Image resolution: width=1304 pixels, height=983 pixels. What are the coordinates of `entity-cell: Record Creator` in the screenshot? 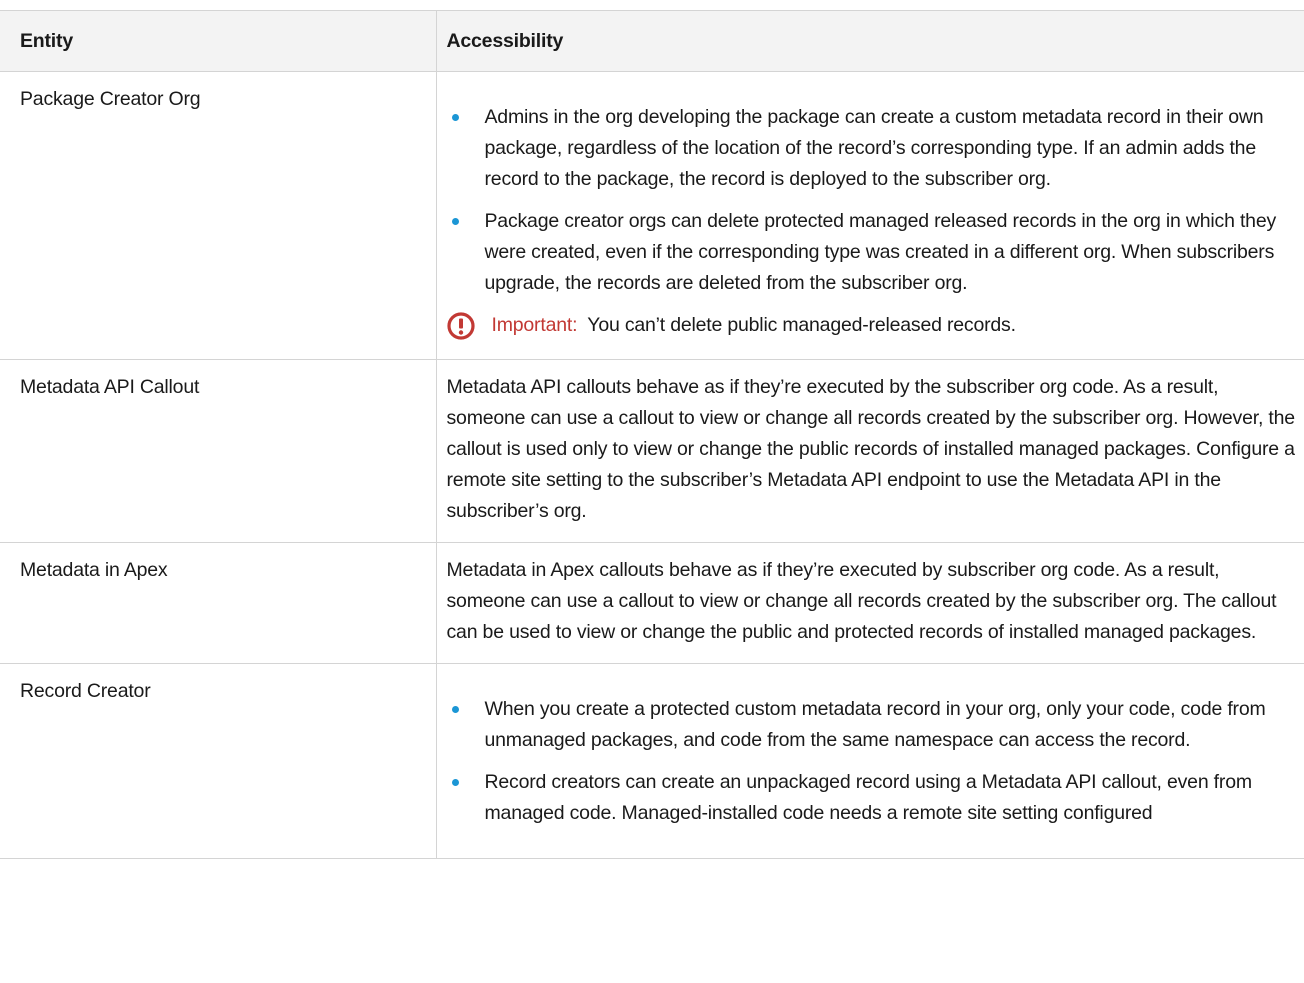 It's located at (218, 761).